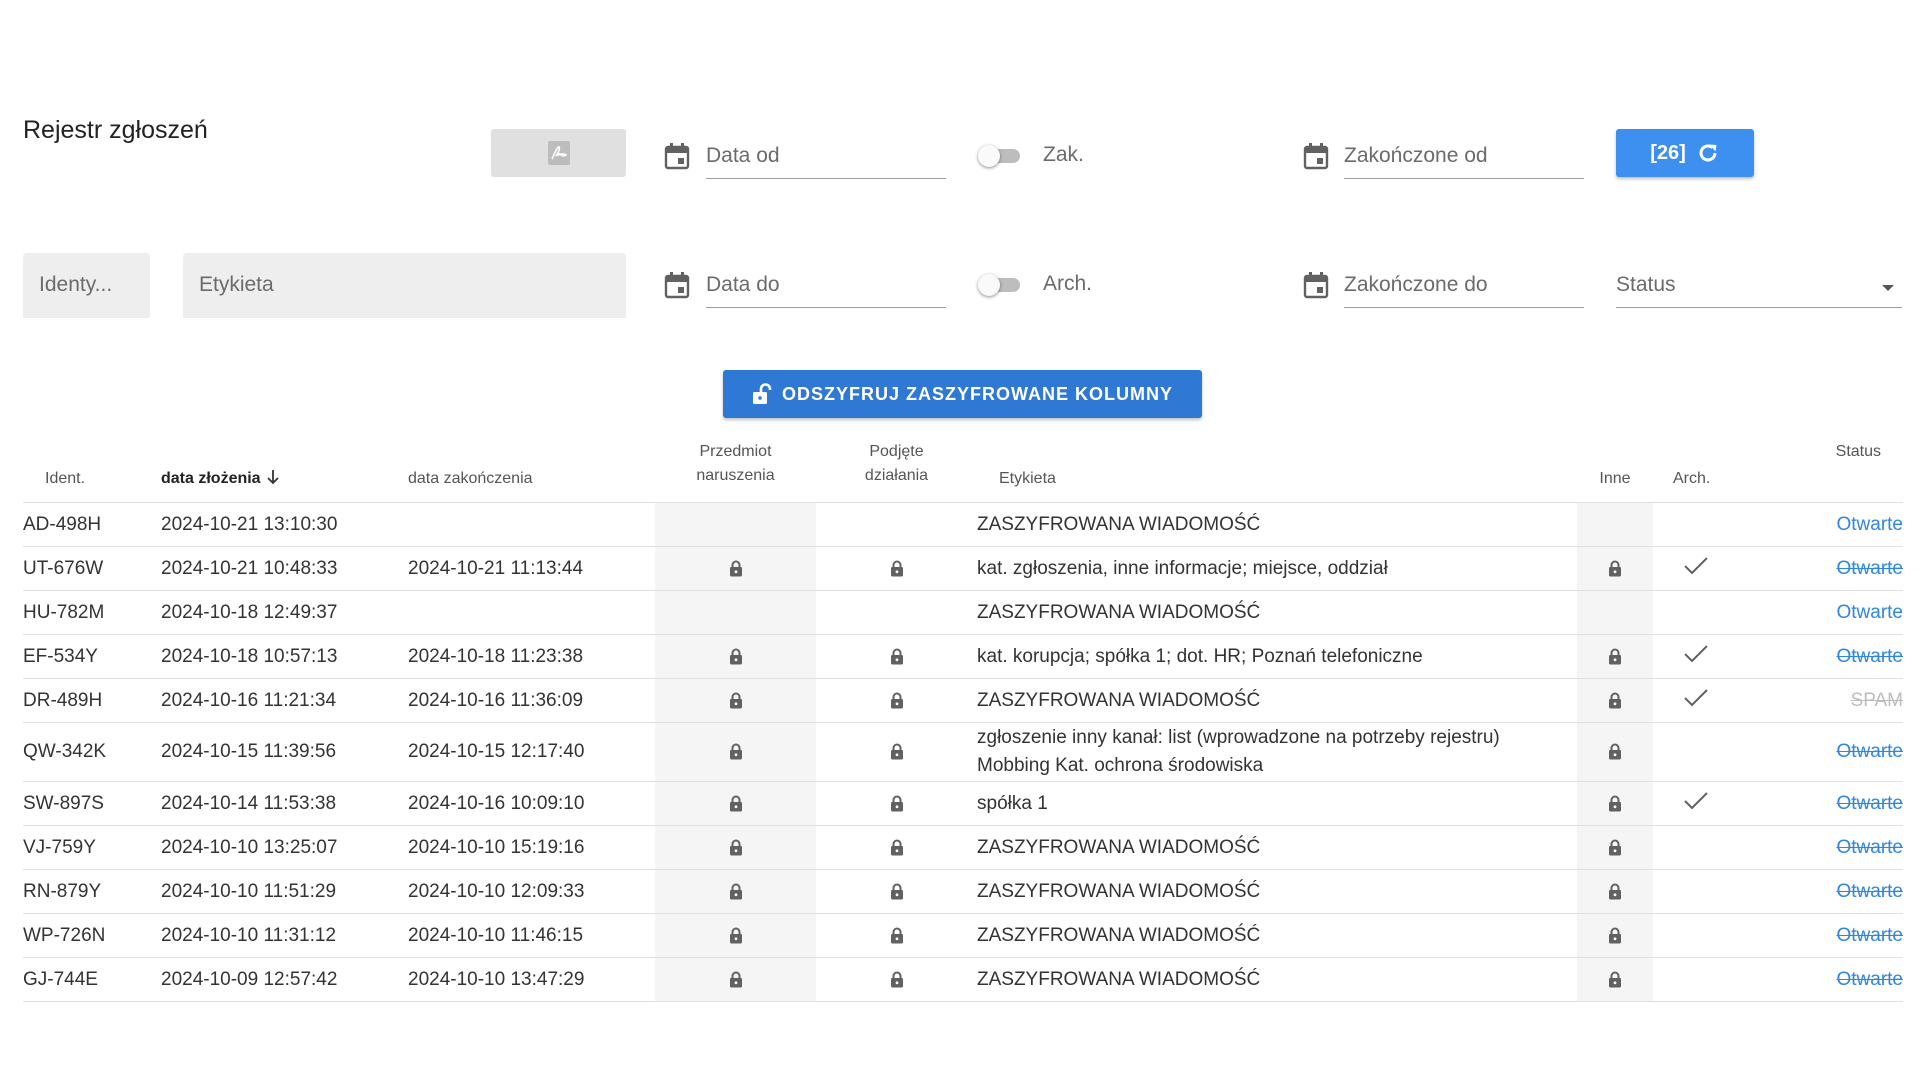 This screenshot has height=1080, width=1920. I want to click on column-status: Status, so click(1820, 467).